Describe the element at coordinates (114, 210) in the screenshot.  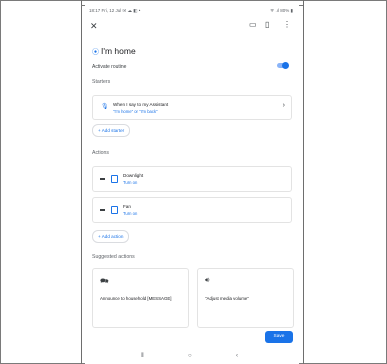
I see `fan-device-icon` at that location.